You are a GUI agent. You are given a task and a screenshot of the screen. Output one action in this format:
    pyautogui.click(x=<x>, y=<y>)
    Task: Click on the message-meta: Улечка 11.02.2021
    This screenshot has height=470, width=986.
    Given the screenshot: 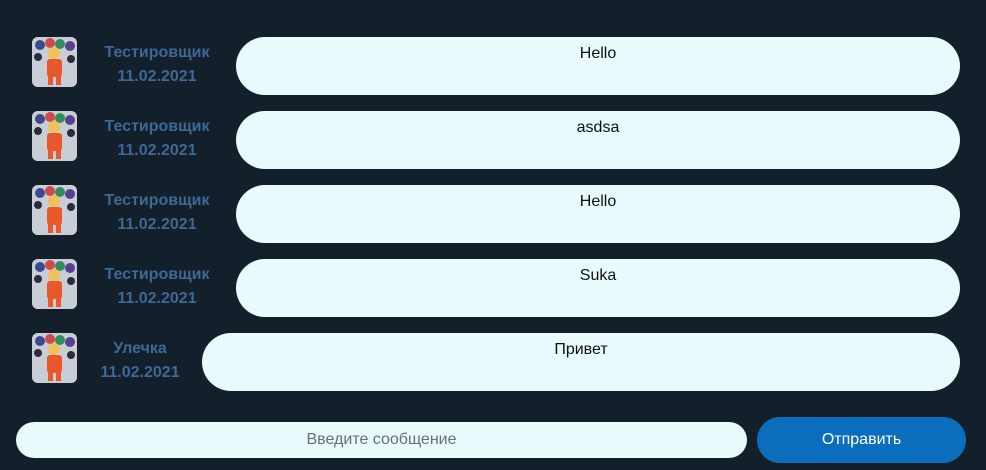 What is the action you would take?
    pyautogui.click(x=140, y=361)
    